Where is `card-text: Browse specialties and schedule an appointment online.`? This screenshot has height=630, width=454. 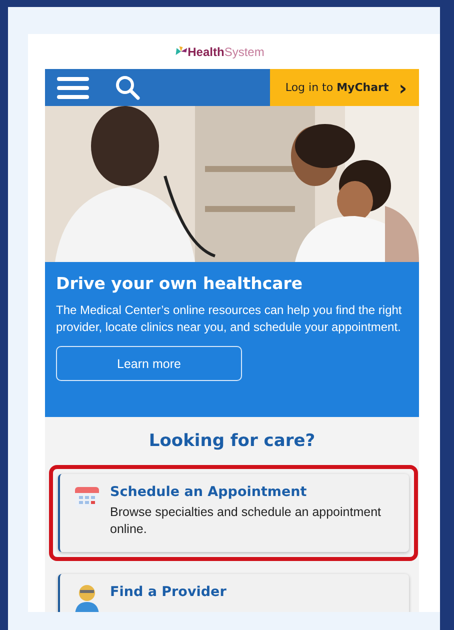
card-text: Browse specialties and schedule an appointment online. is located at coordinates (246, 521).